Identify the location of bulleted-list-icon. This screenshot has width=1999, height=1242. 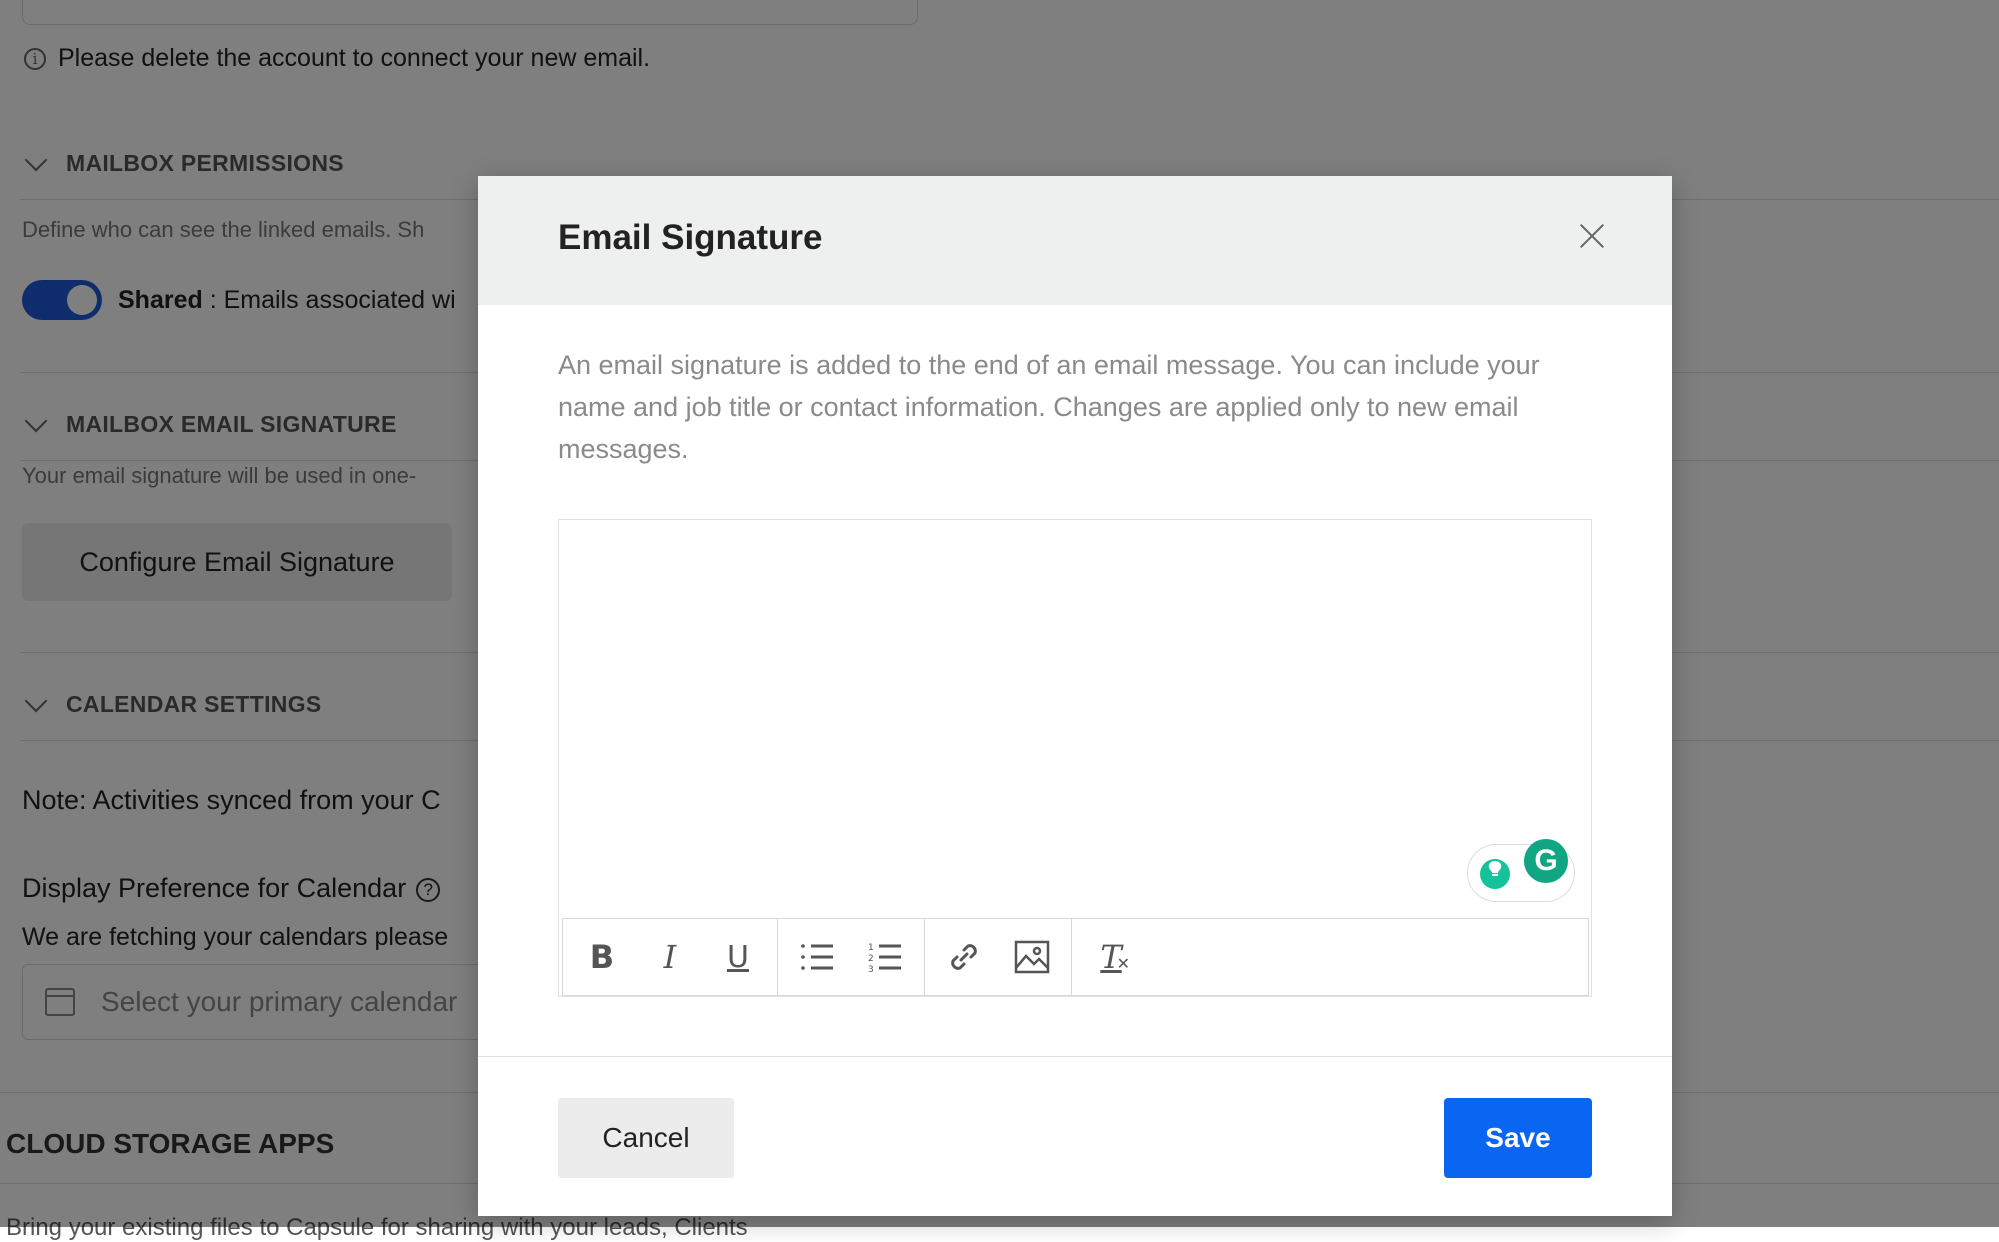
(817, 957).